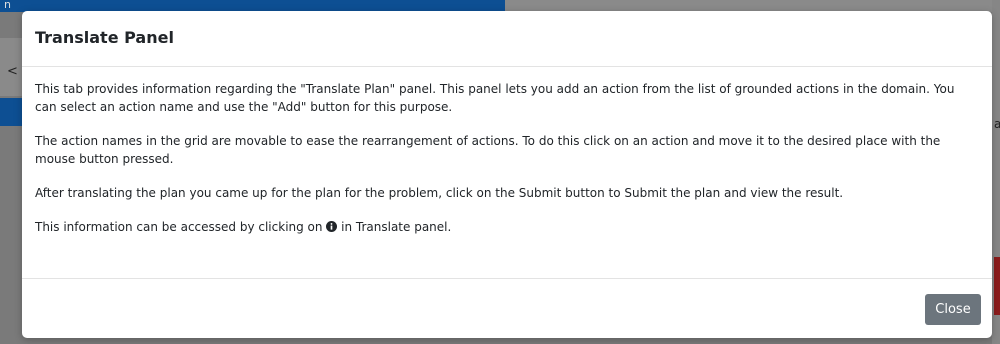 The image size is (1000, 344). What do you see at coordinates (11, 112) in the screenshot?
I see `background-left-tab` at bounding box center [11, 112].